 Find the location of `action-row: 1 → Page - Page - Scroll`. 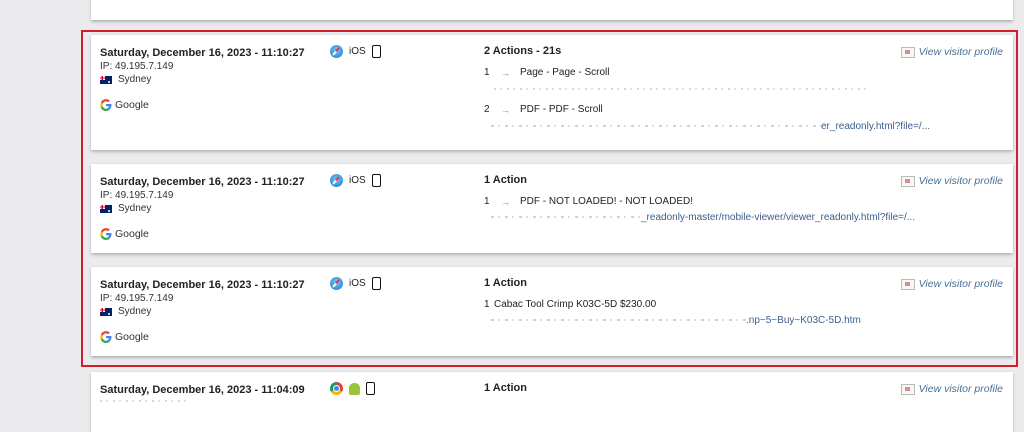

action-row: 1 → Page - Page - Scroll is located at coordinates (547, 72).